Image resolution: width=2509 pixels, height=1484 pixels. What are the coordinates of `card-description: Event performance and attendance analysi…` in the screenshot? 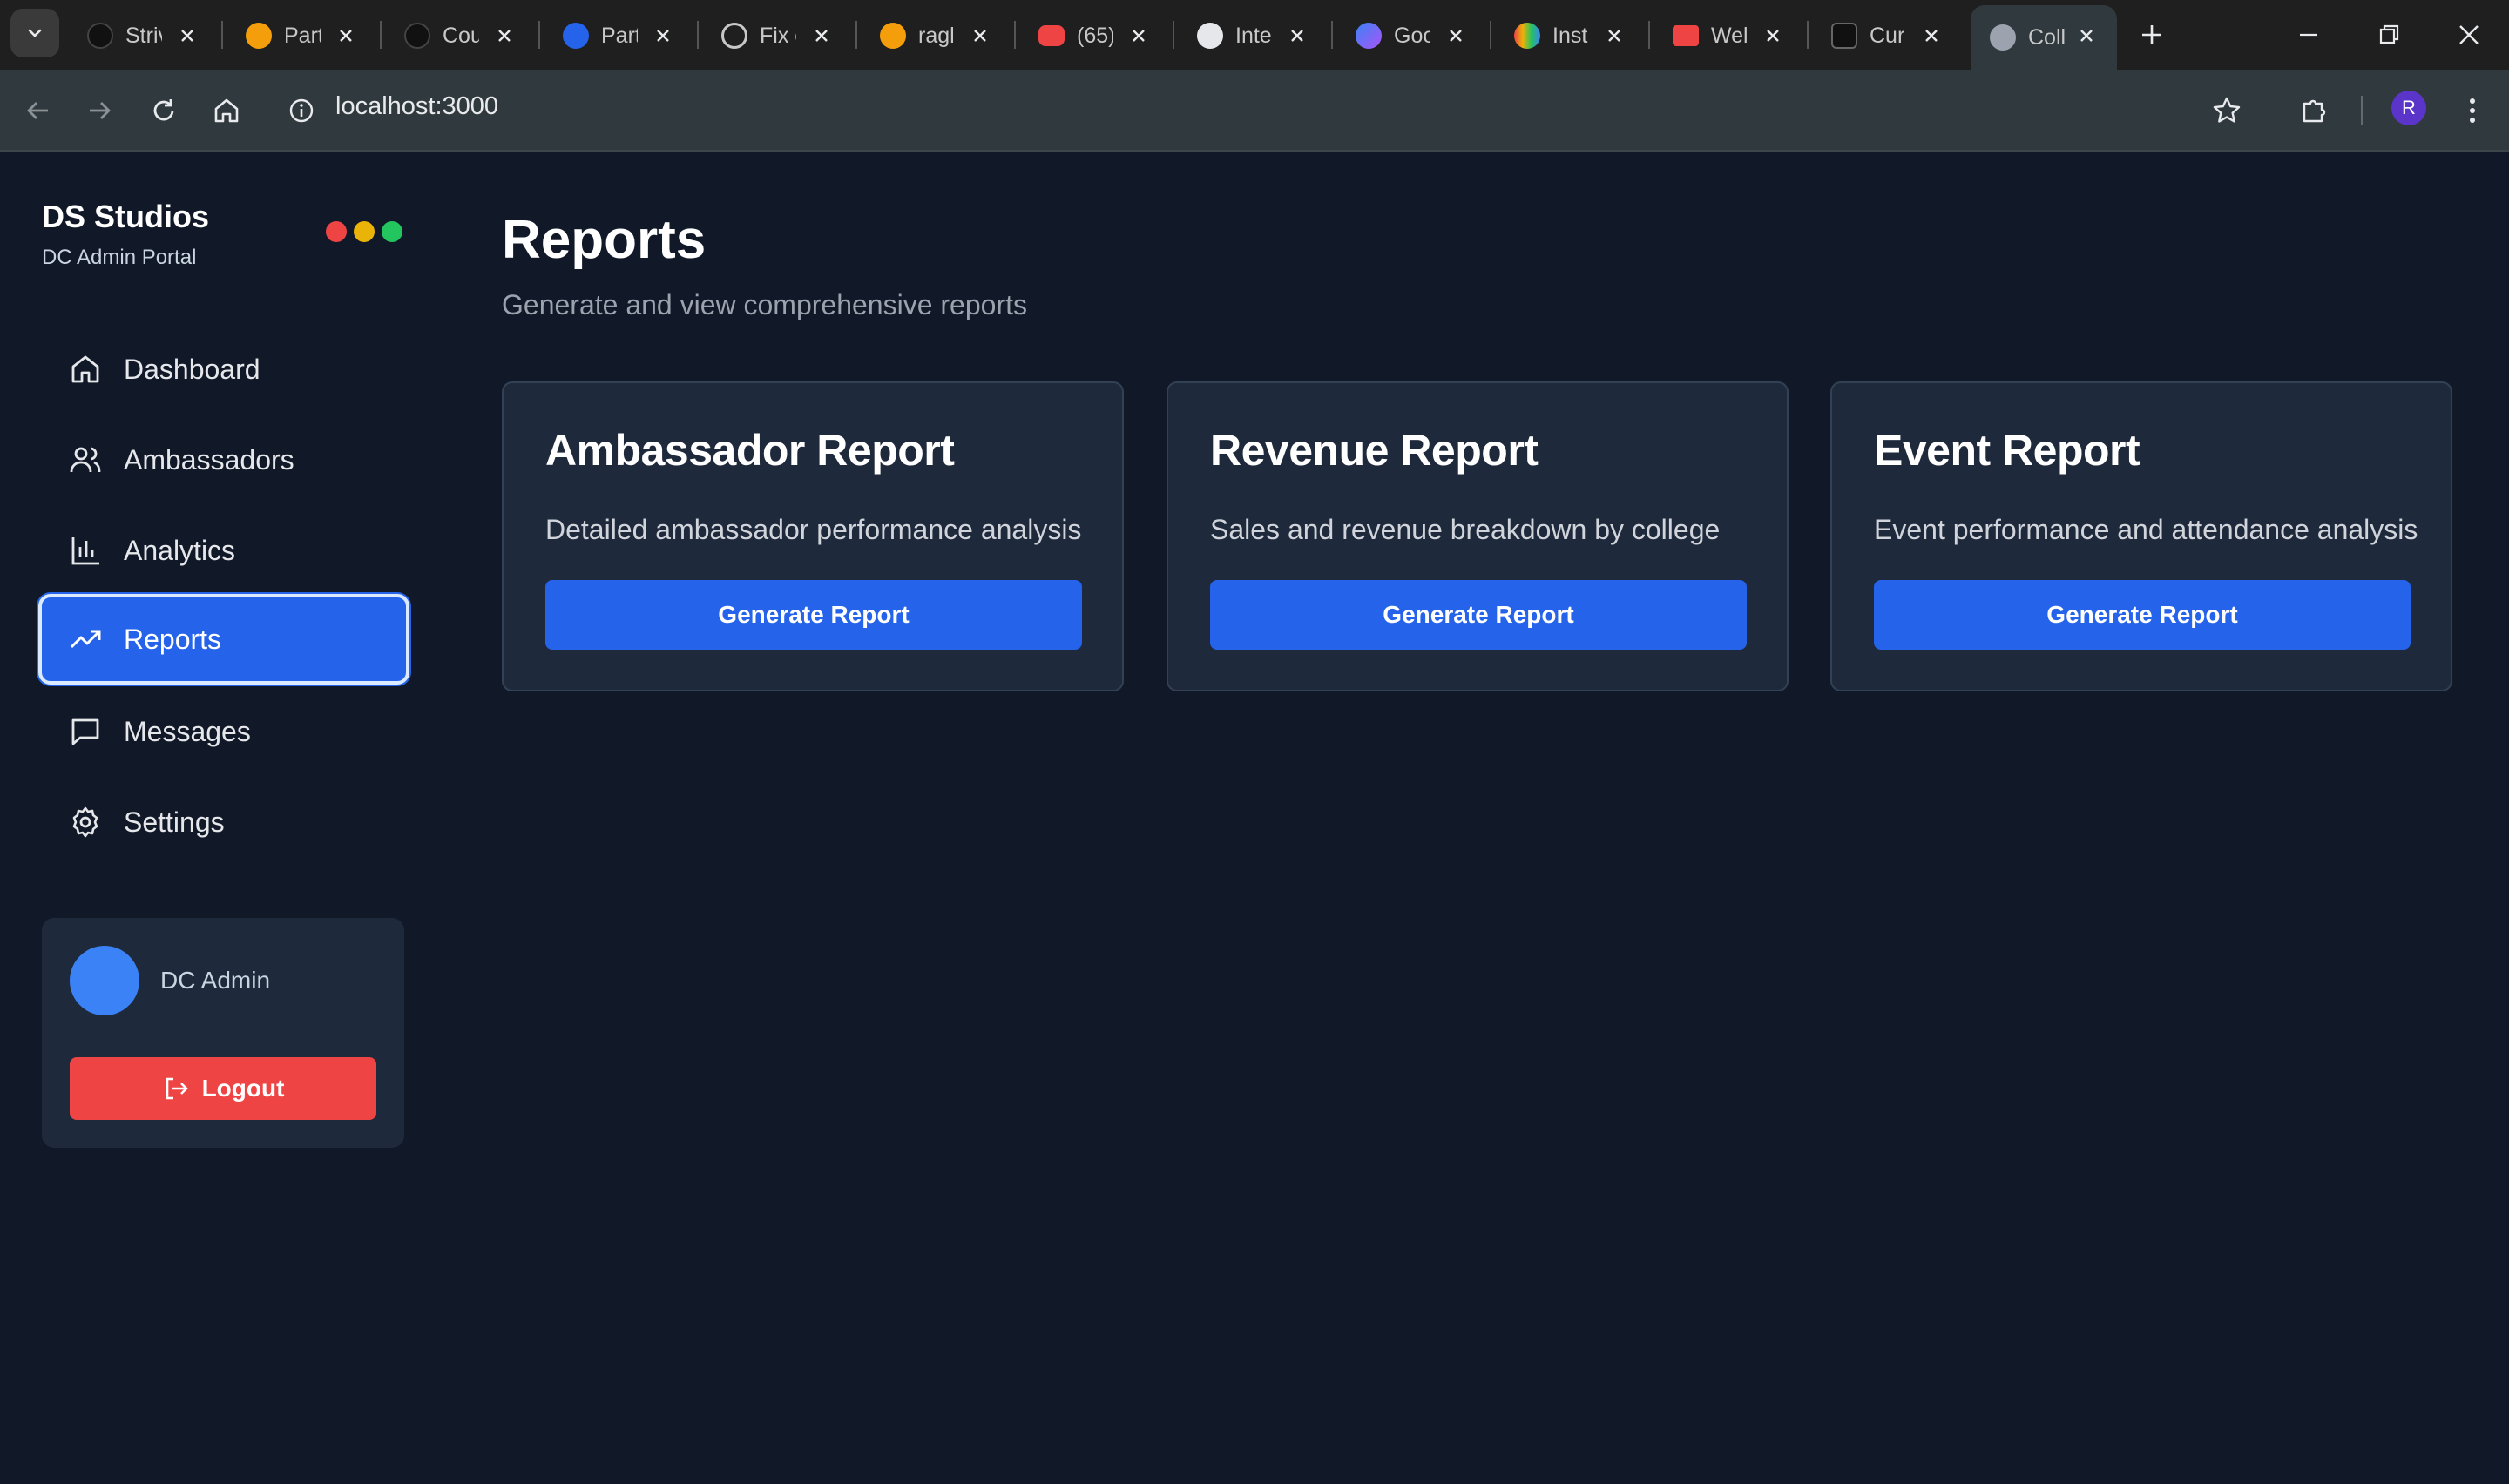 It's located at (2146, 529).